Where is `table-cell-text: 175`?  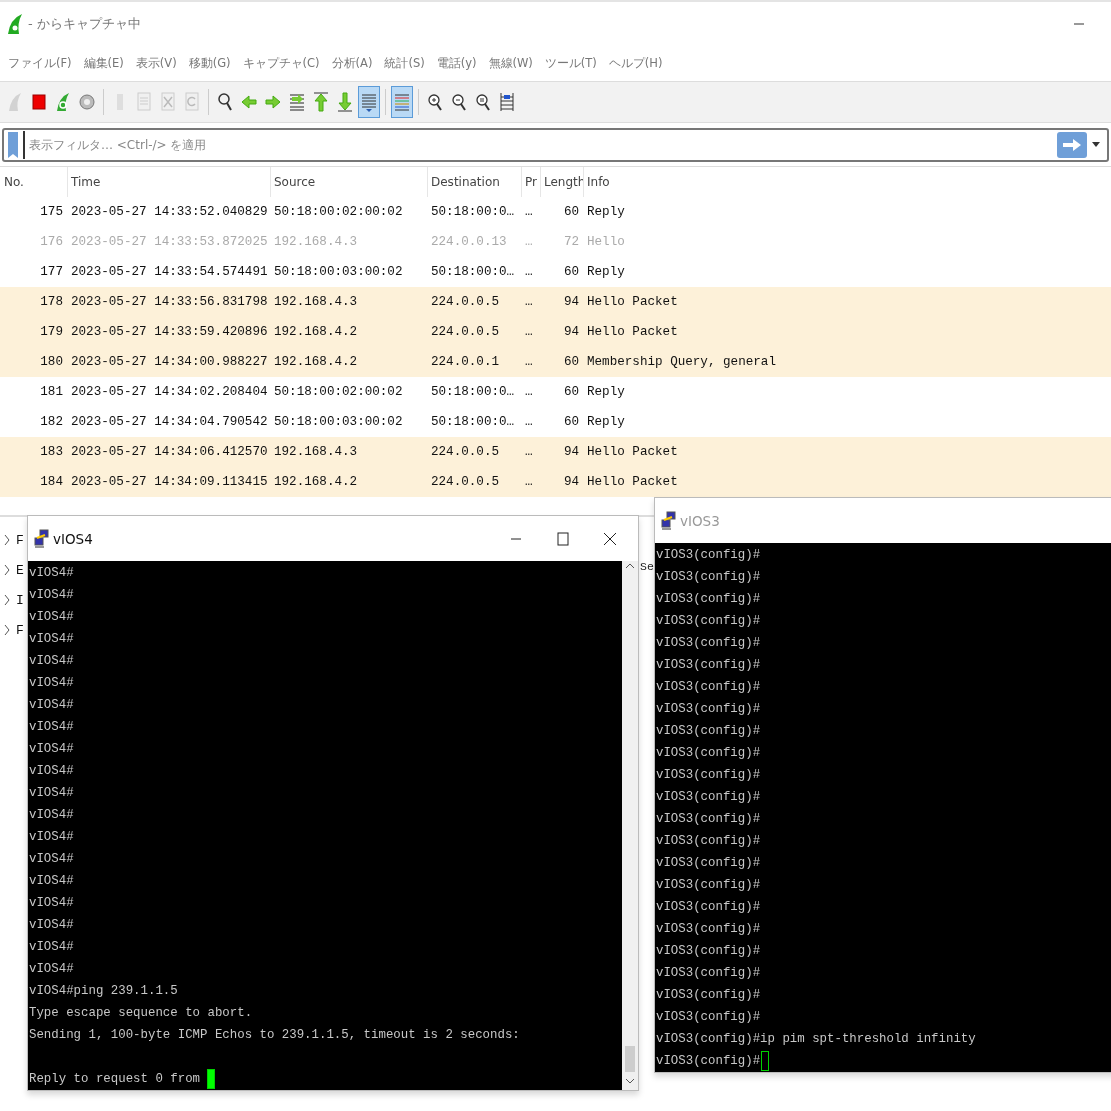
table-cell-text: 175 is located at coordinates (51, 212).